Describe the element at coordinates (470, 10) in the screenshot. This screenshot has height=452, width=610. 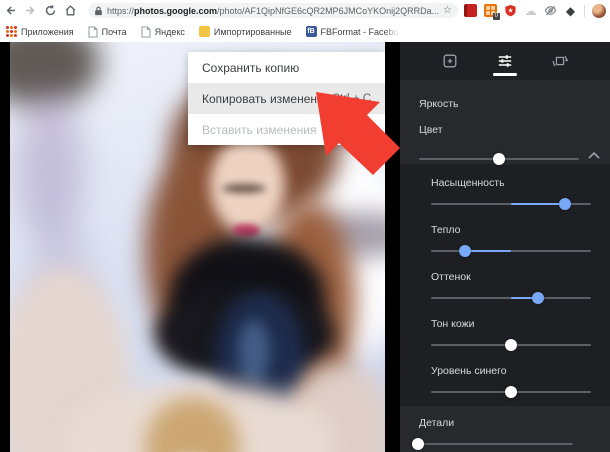
I see `extension-book-icon` at that location.